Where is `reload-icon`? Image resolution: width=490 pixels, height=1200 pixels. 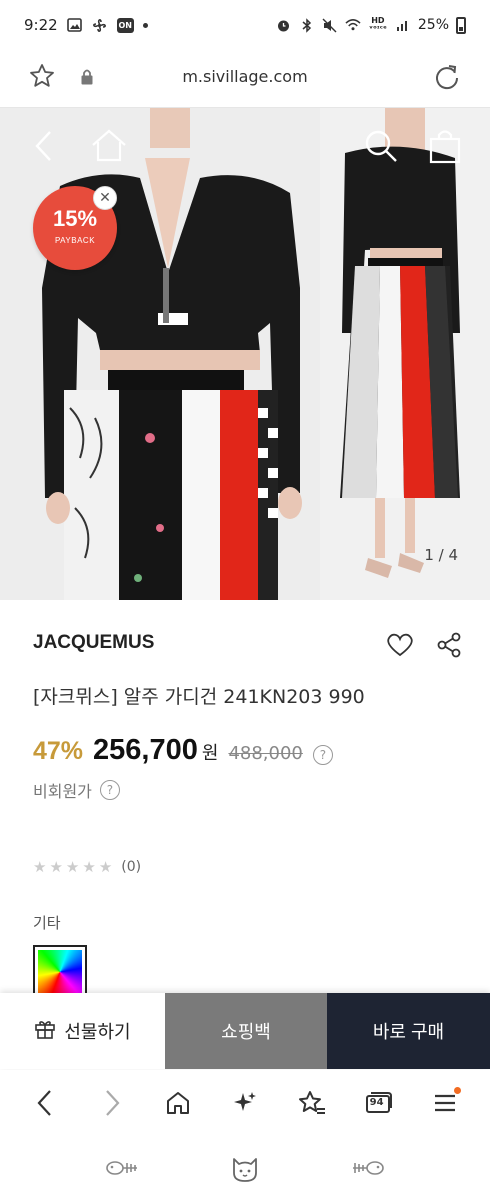
reload-icon is located at coordinates (447, 79).